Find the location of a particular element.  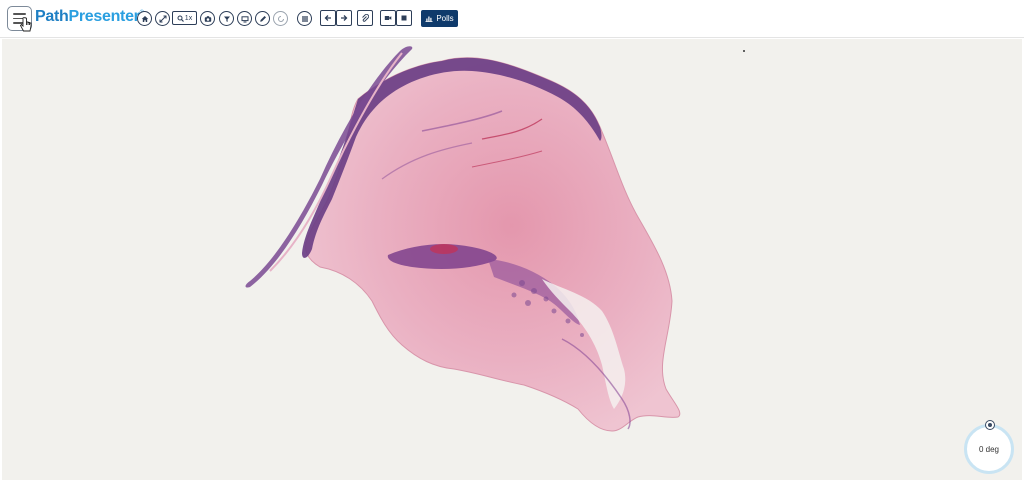

stop-button is located at coordinates (404, 18).